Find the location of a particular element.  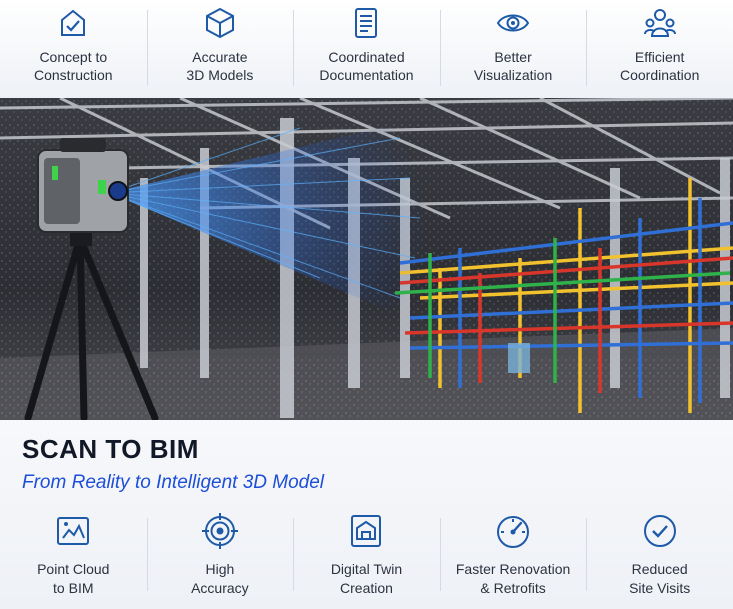

feature-label: Accurate 3D Models is located at coordinates (220, 66).